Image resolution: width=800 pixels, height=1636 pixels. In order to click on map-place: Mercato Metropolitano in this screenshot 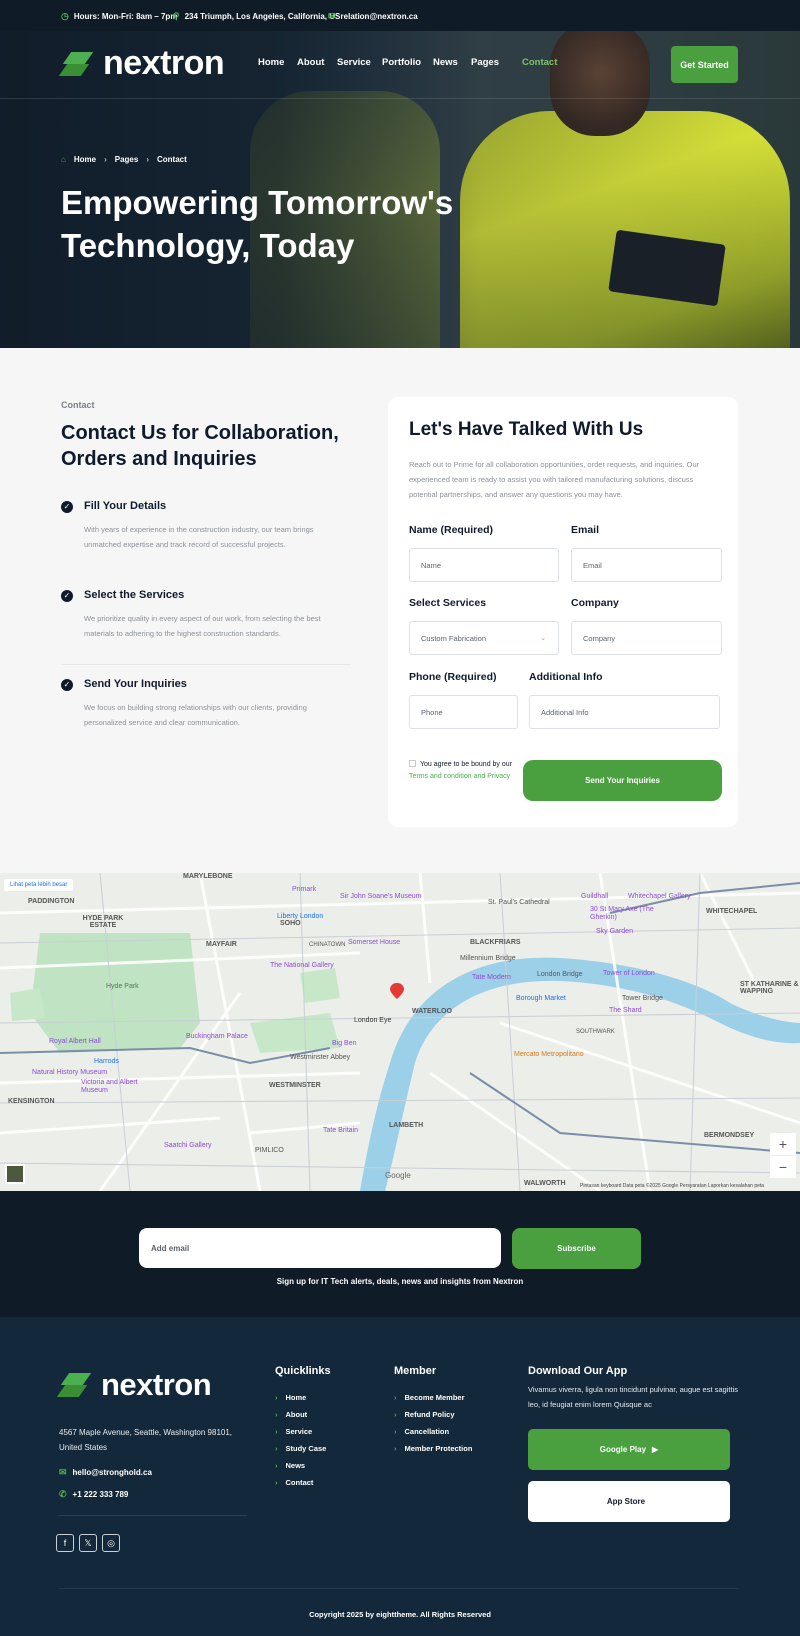, I will do `click(549, 1054)`.